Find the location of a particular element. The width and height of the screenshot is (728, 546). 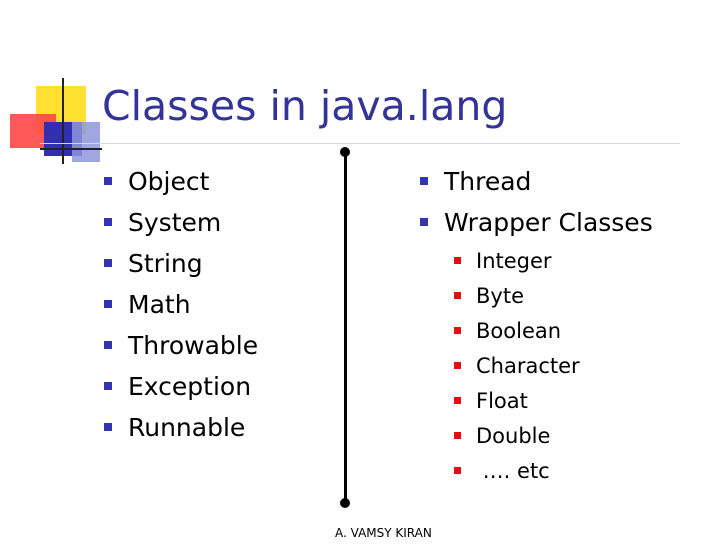

sub-list-item-label: Byte is located at coordinates (500, 296).